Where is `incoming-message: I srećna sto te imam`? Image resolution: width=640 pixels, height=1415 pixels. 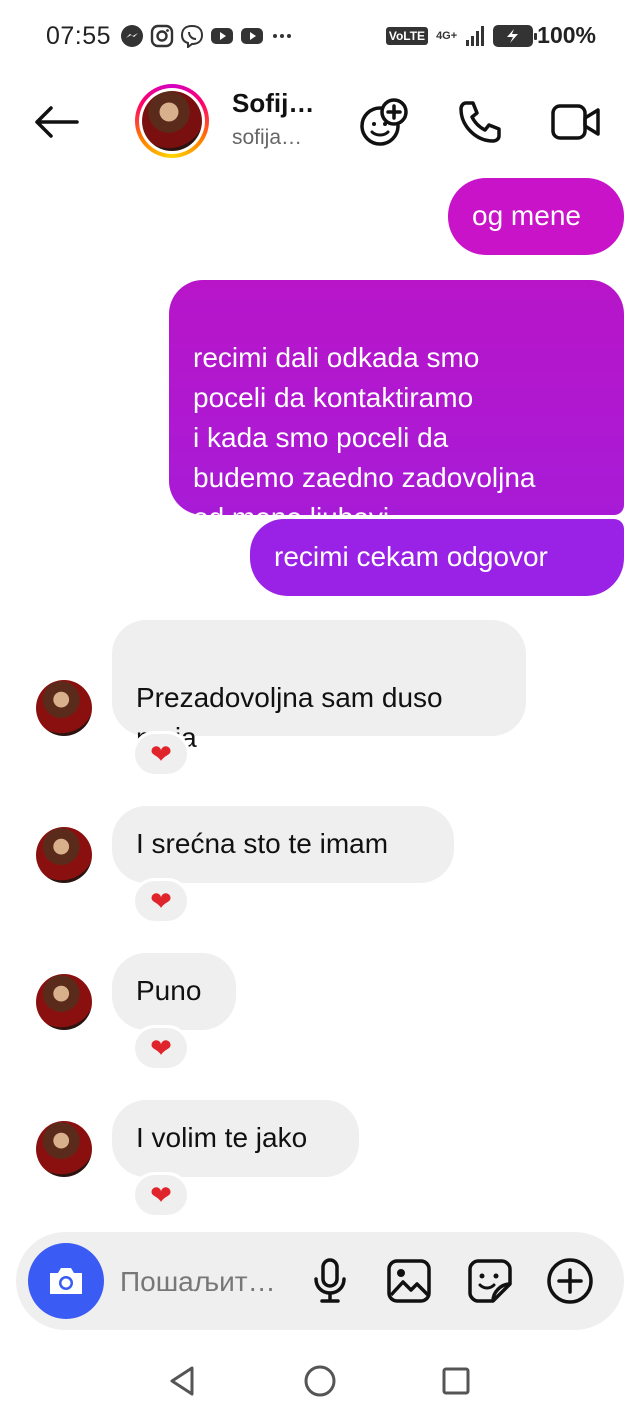
incoming-message: I srećna sto te imam is located at coordinates (283, 844).